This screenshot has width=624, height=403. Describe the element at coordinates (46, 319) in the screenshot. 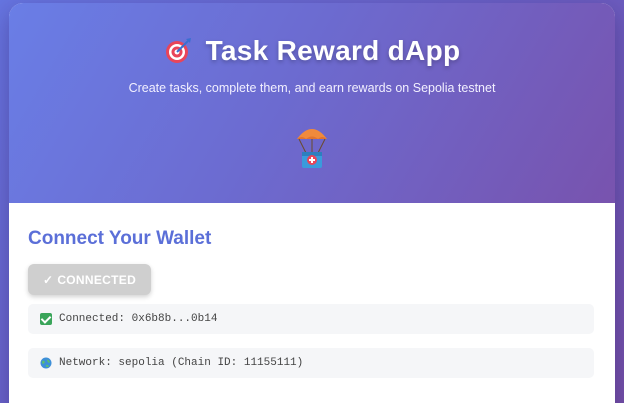

I see `check-box-icon` at that location.